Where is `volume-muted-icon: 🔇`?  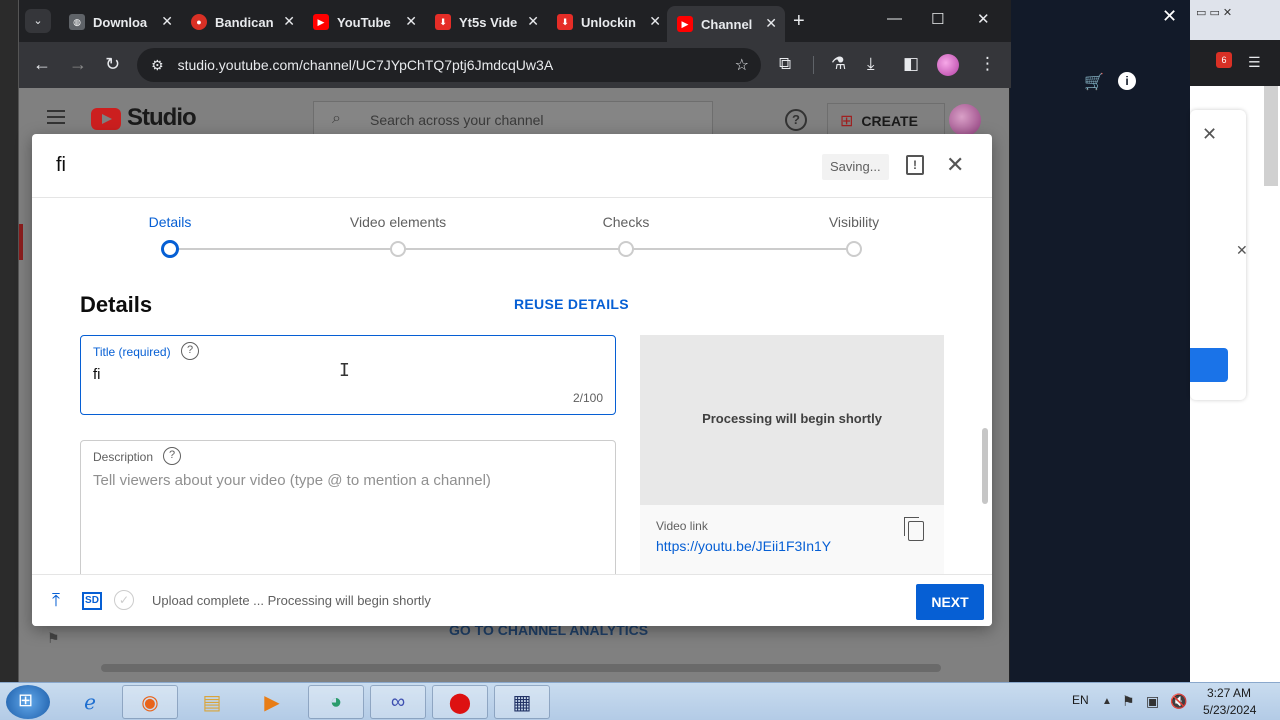
volume-muted-icon: 🔇 is located at coordinates (1178, 701).